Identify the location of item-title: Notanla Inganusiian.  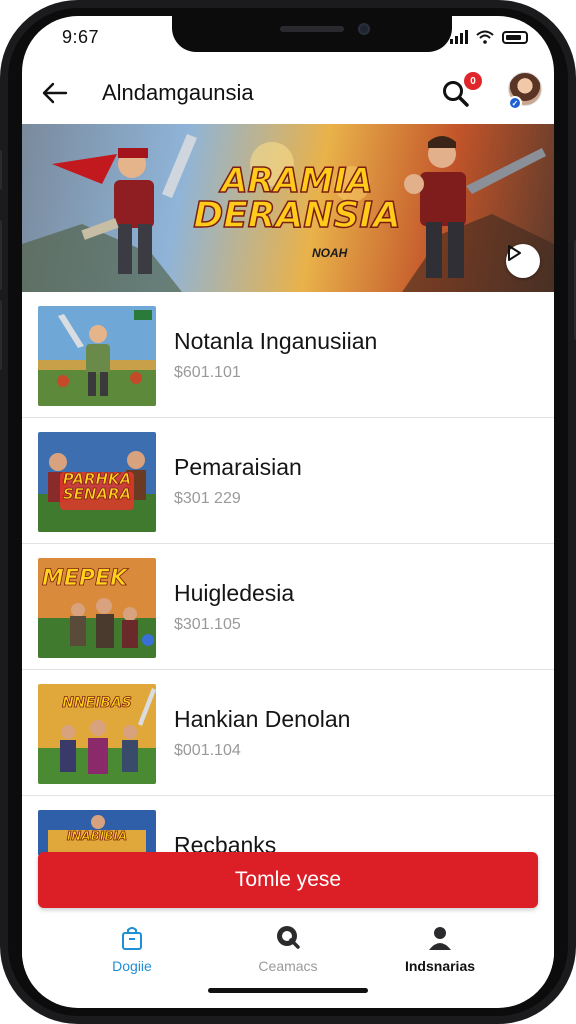
(276, 341).